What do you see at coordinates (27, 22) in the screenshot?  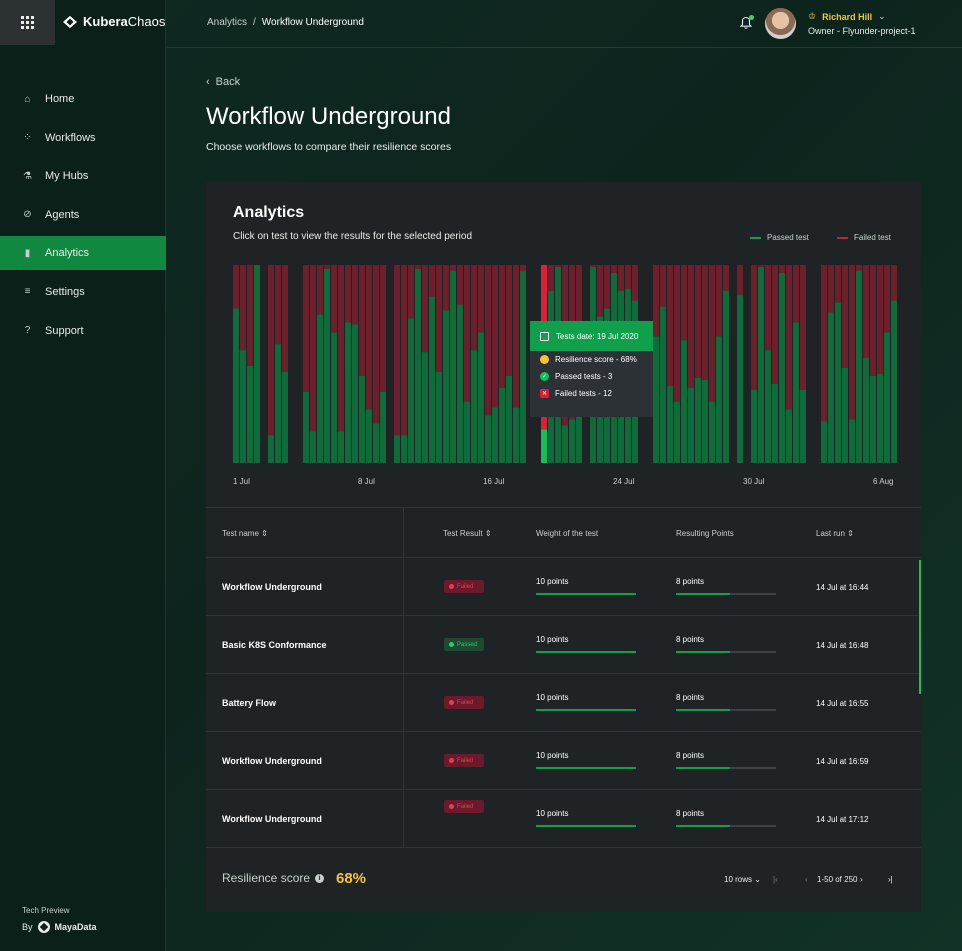 I see `apps-grid-button` at bounding box center [27, 22].